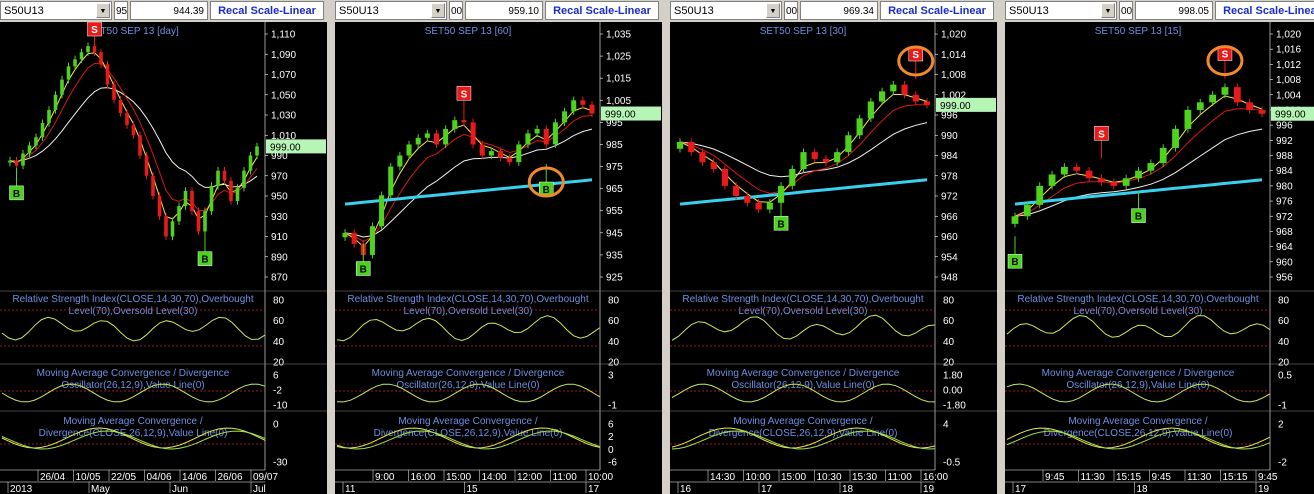 The height and width of the screenshot is (494, 1314). I want to click on price-tick-label: 1,050, so click(283, 95).